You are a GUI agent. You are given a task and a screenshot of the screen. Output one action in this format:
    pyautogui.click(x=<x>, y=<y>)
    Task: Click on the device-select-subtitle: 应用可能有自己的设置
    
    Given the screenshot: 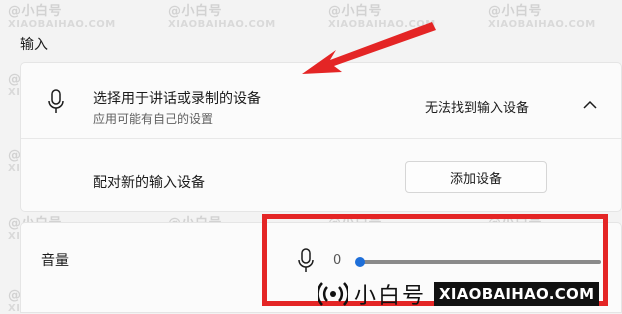 What is the action you would take?
    pyautogui.click(x=153, y=119)
    